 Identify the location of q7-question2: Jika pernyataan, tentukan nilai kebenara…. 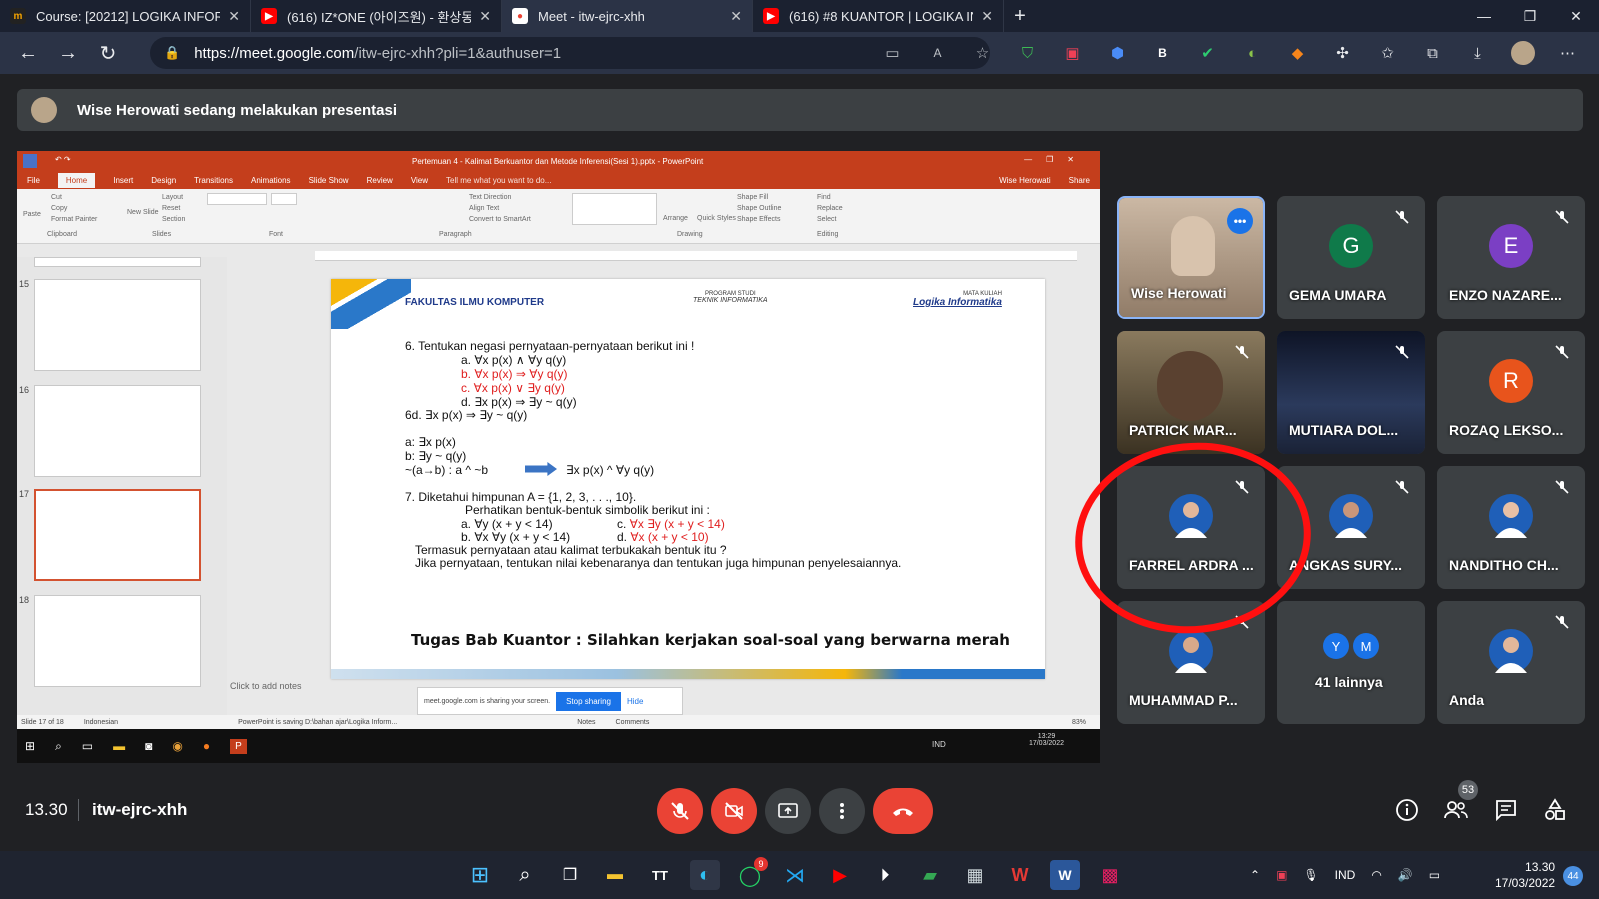
(658, 563).